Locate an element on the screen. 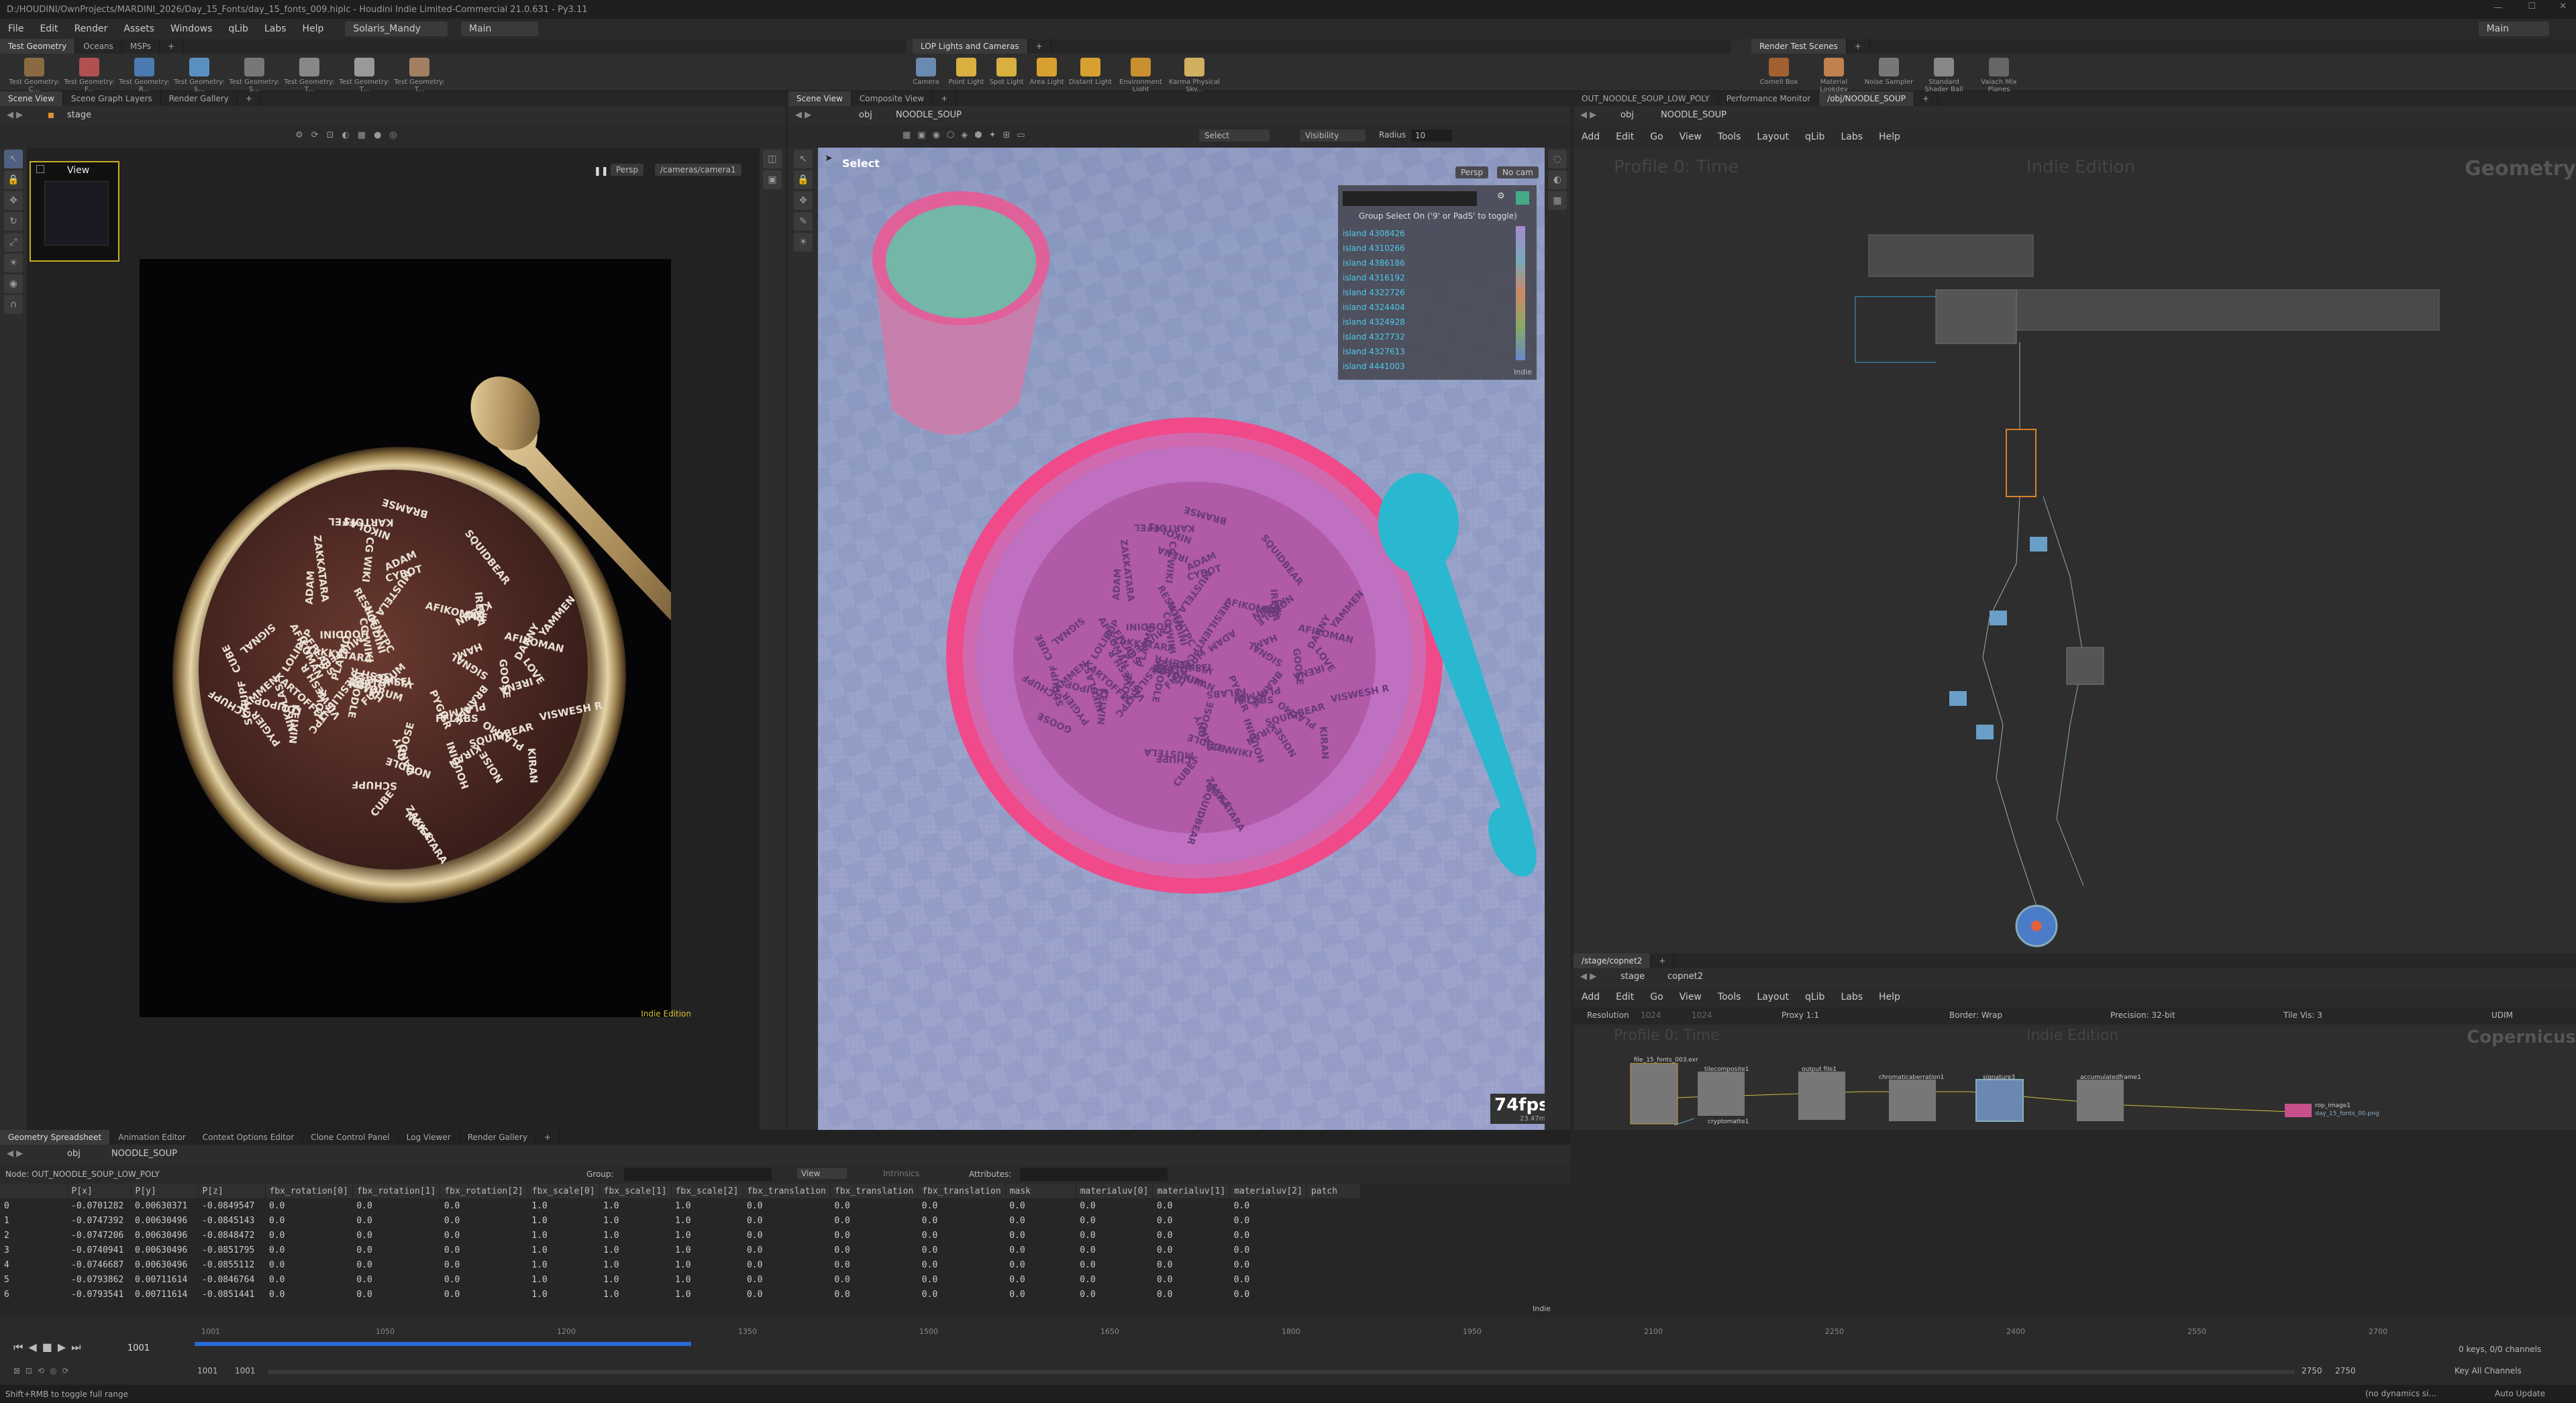 The height and width of the screenshot is (1403, 2576). select-dropdown: Select is located at coordinates (1234, 136).